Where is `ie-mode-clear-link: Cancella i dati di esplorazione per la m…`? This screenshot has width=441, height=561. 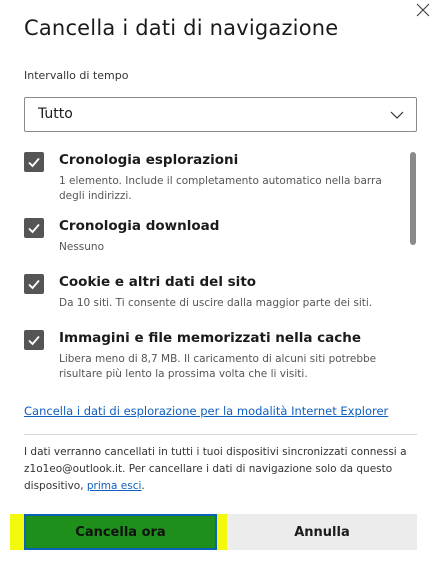 ie-mode-clear-link: Cancella i dati di esplorazione per la m… is located at coordinates (206, 411).